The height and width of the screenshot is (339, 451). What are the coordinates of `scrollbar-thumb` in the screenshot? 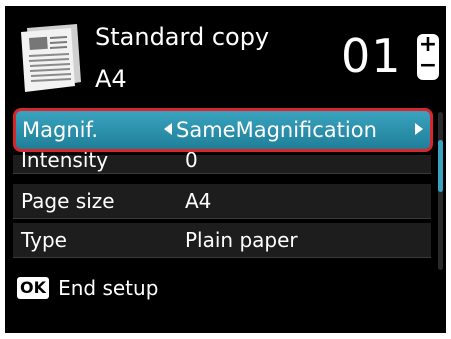 It's located at (440, 166).